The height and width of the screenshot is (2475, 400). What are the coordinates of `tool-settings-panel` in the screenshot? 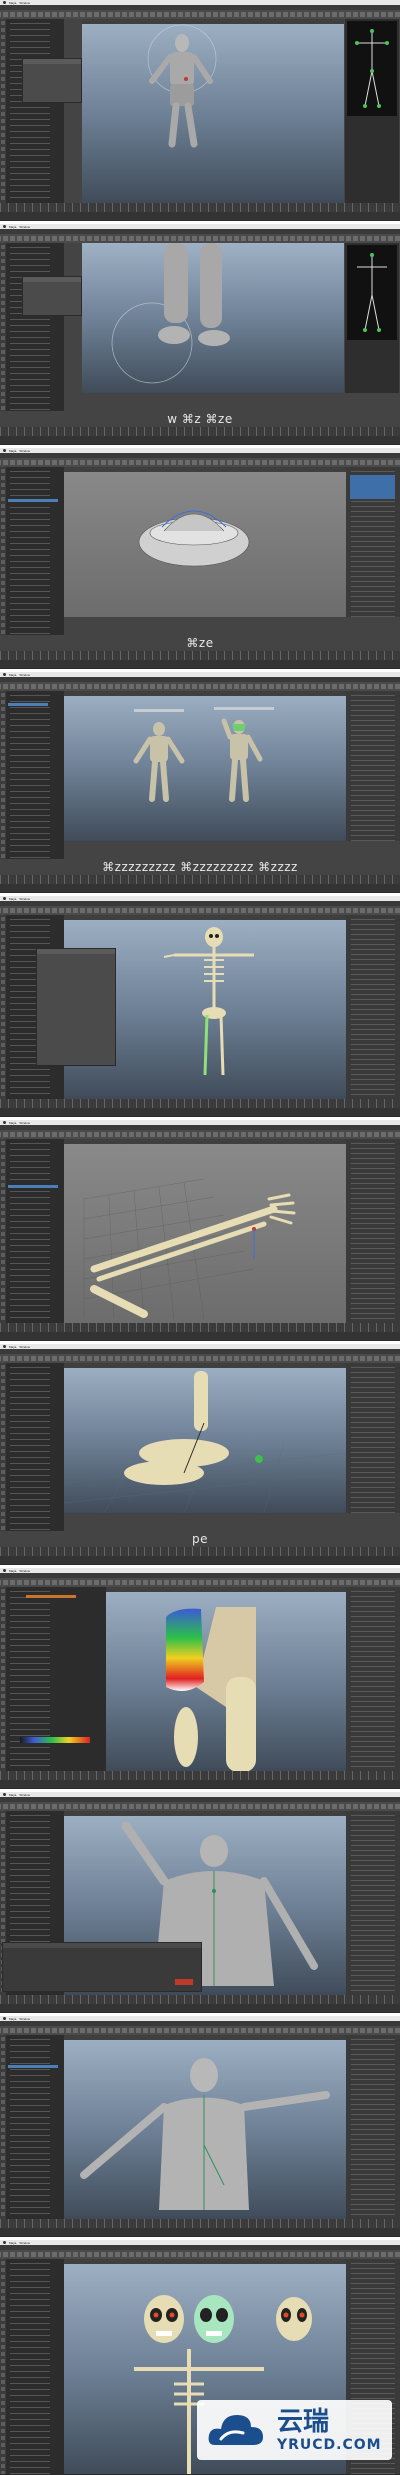 It's located at (56, 1679).